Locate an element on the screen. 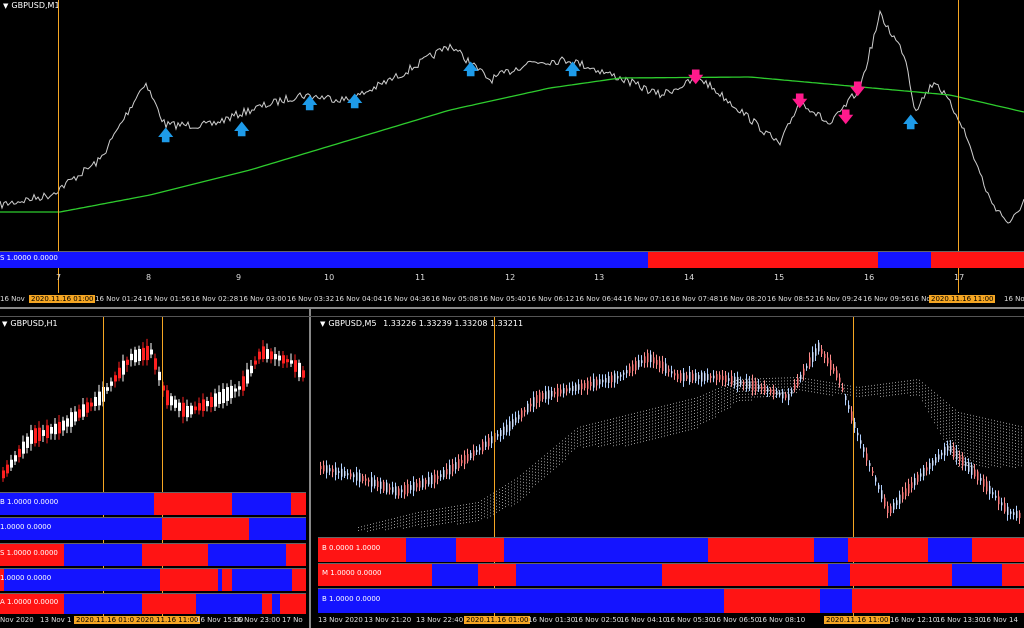 This screenshot has height=628, width=1024. indicator-strip: B 0.0000 1.0000 is located at coordinates (671, 549).